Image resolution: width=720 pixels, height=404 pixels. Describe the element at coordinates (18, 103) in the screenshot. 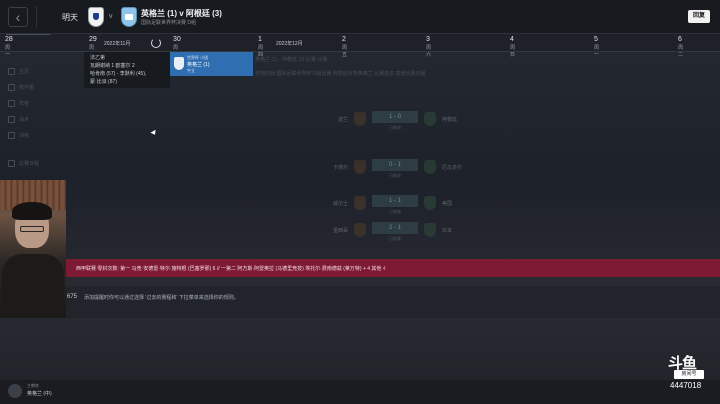

I see `sidebar-item-squad: 阵容` at that location.